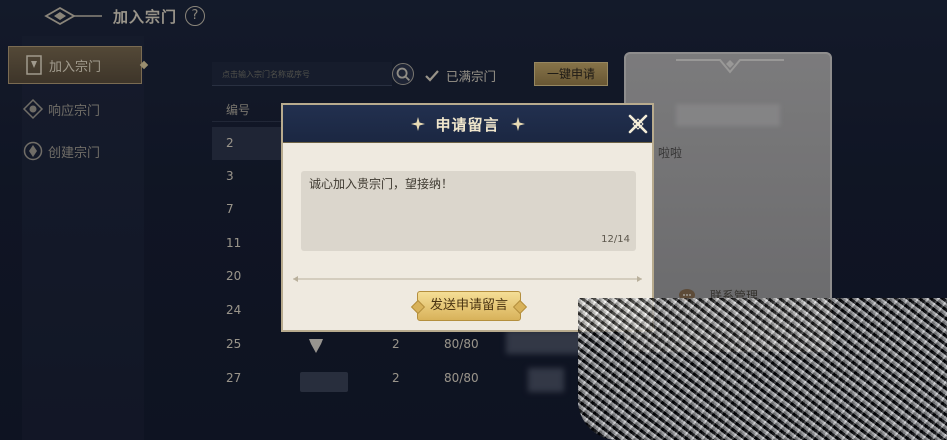 This screenshot has width=947, height=440. Describe the element at coordinates (638, 124) in the screenshot. I see `close-icon` at that location.